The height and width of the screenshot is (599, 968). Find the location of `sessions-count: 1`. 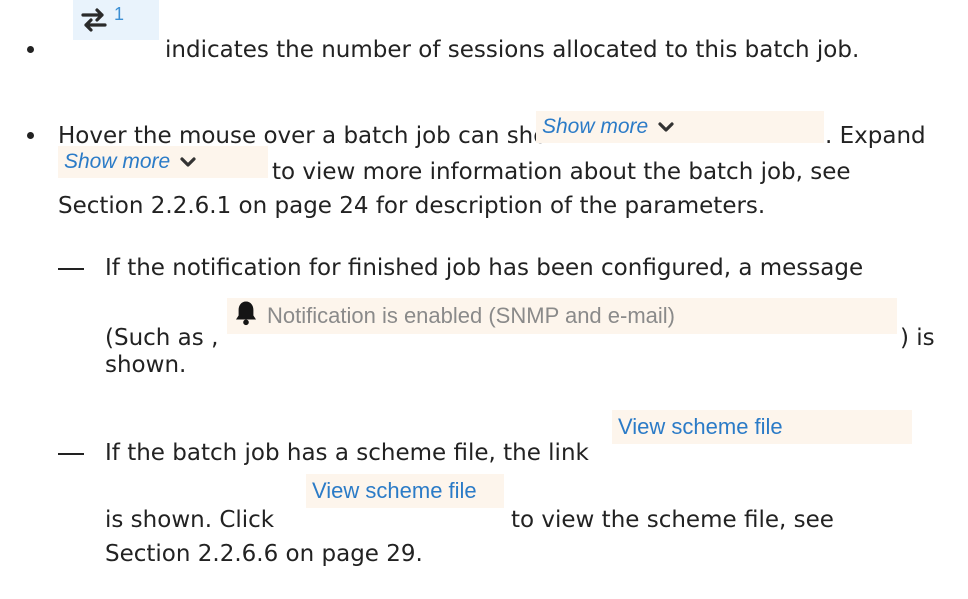

sessions-count: 1 is located at coordinates (119, 13).